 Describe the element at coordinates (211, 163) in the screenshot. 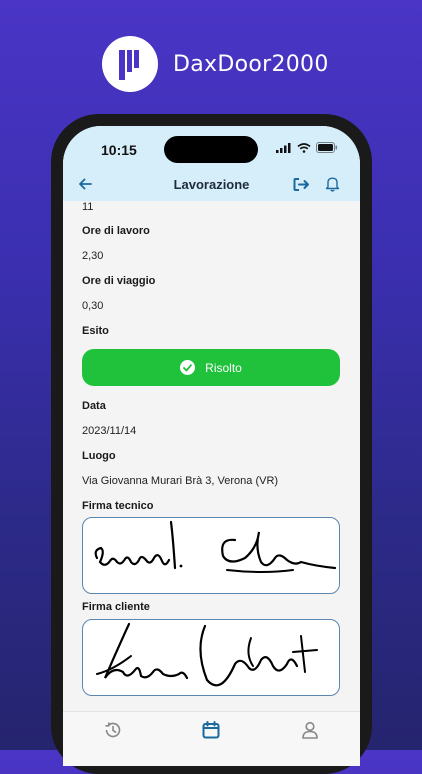

I see `top-bar: 10:15 Lavorazione` at that location.